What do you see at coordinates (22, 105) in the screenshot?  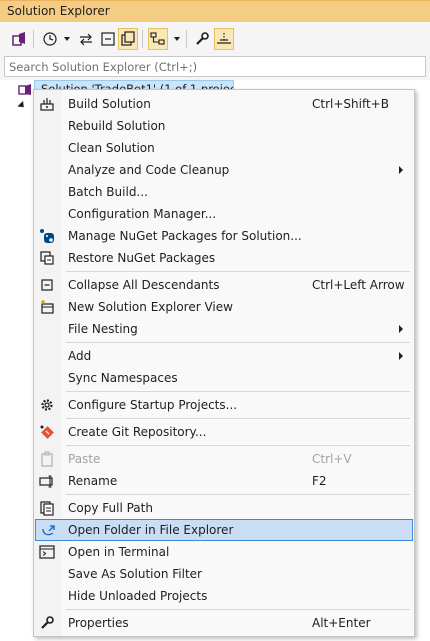 I see `expand-arrow-icon` at bounding box center [22, 105].